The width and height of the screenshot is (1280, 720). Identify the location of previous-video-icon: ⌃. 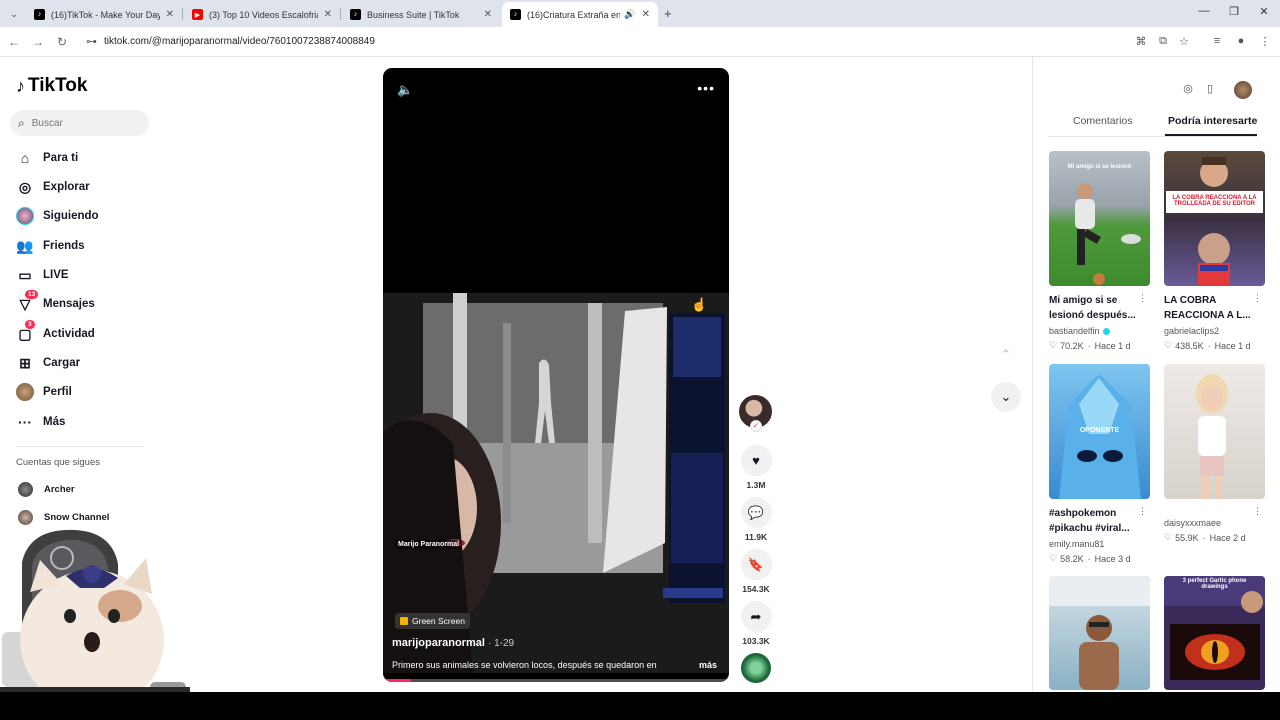
(1006, 355).